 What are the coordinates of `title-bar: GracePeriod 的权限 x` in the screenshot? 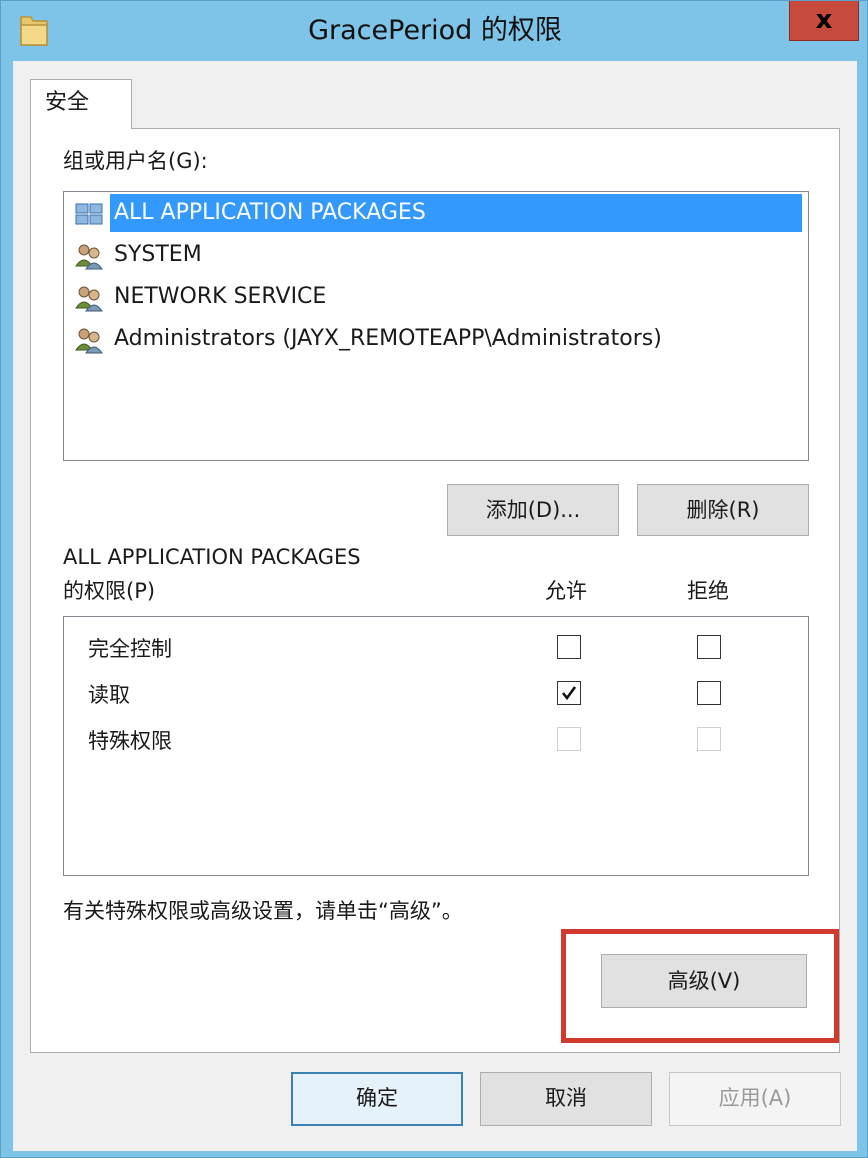 It's located at (434, 31).